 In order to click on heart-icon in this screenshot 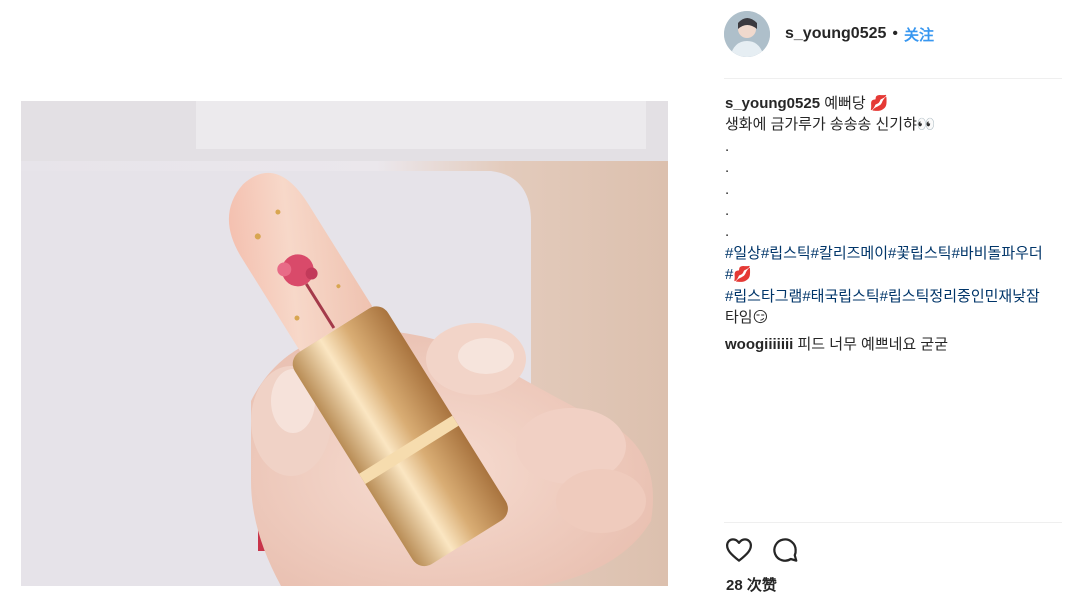, I will do `click(739, 550)`.